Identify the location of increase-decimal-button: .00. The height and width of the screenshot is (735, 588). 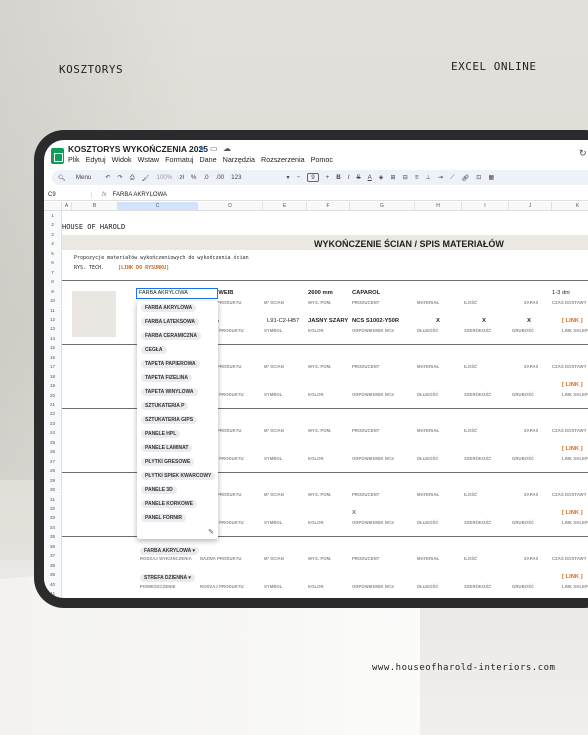
(220, 177).